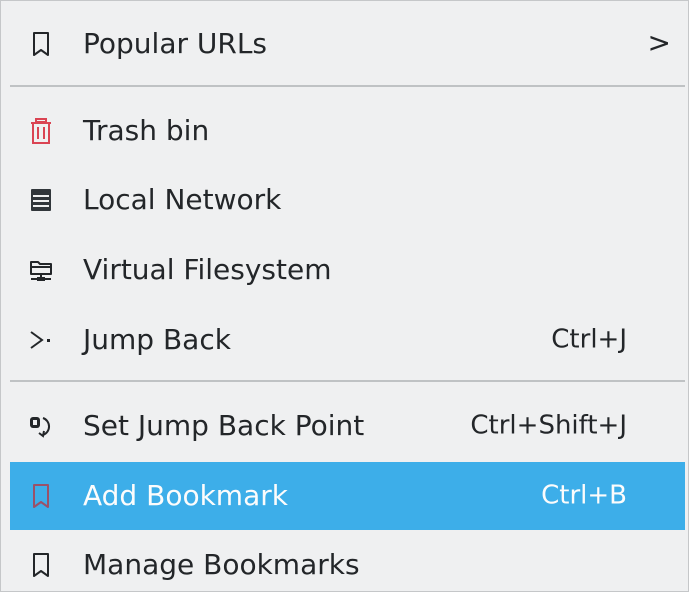 The width and height of the screenshot is (689, 592). I want to click on menu-item-shortcut: Ctrl+B, so click(584, 495).